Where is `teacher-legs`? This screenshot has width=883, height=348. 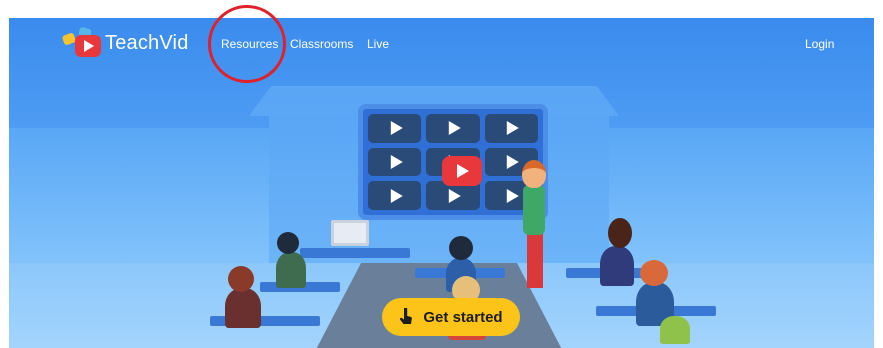
teacher-legs is located at coordinates (535, 260).